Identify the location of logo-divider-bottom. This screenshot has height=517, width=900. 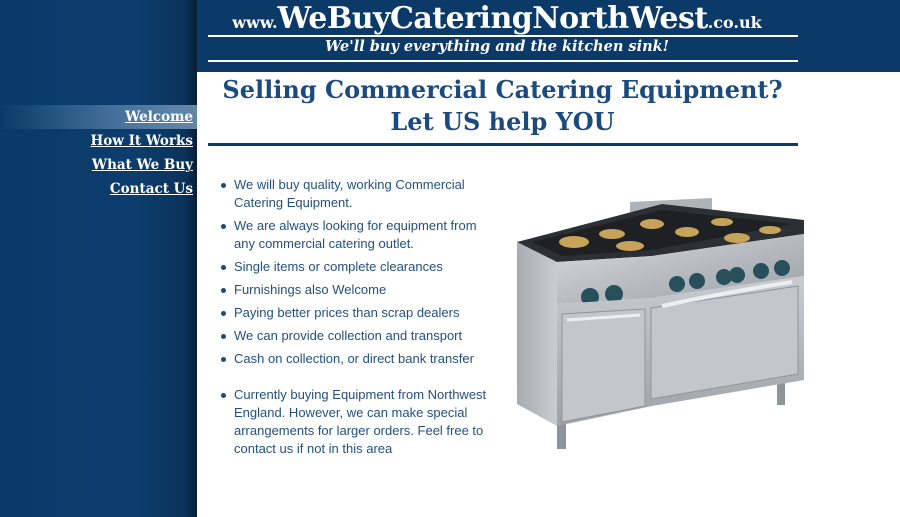
(503, 61).